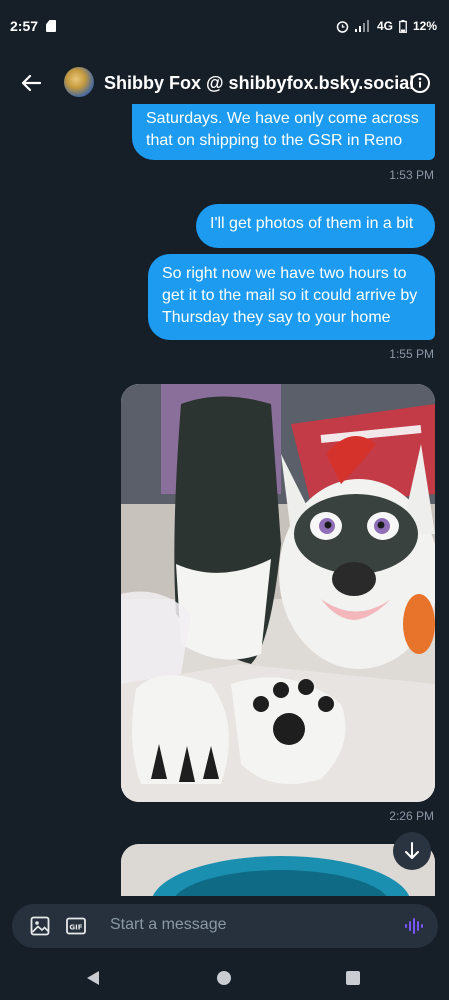 The width and height of the screenshot is (449, 1000). Describe the element at coordinates (411, 816) in the screenshot. I see `message-timestamp: 2:26 PM` at that location.